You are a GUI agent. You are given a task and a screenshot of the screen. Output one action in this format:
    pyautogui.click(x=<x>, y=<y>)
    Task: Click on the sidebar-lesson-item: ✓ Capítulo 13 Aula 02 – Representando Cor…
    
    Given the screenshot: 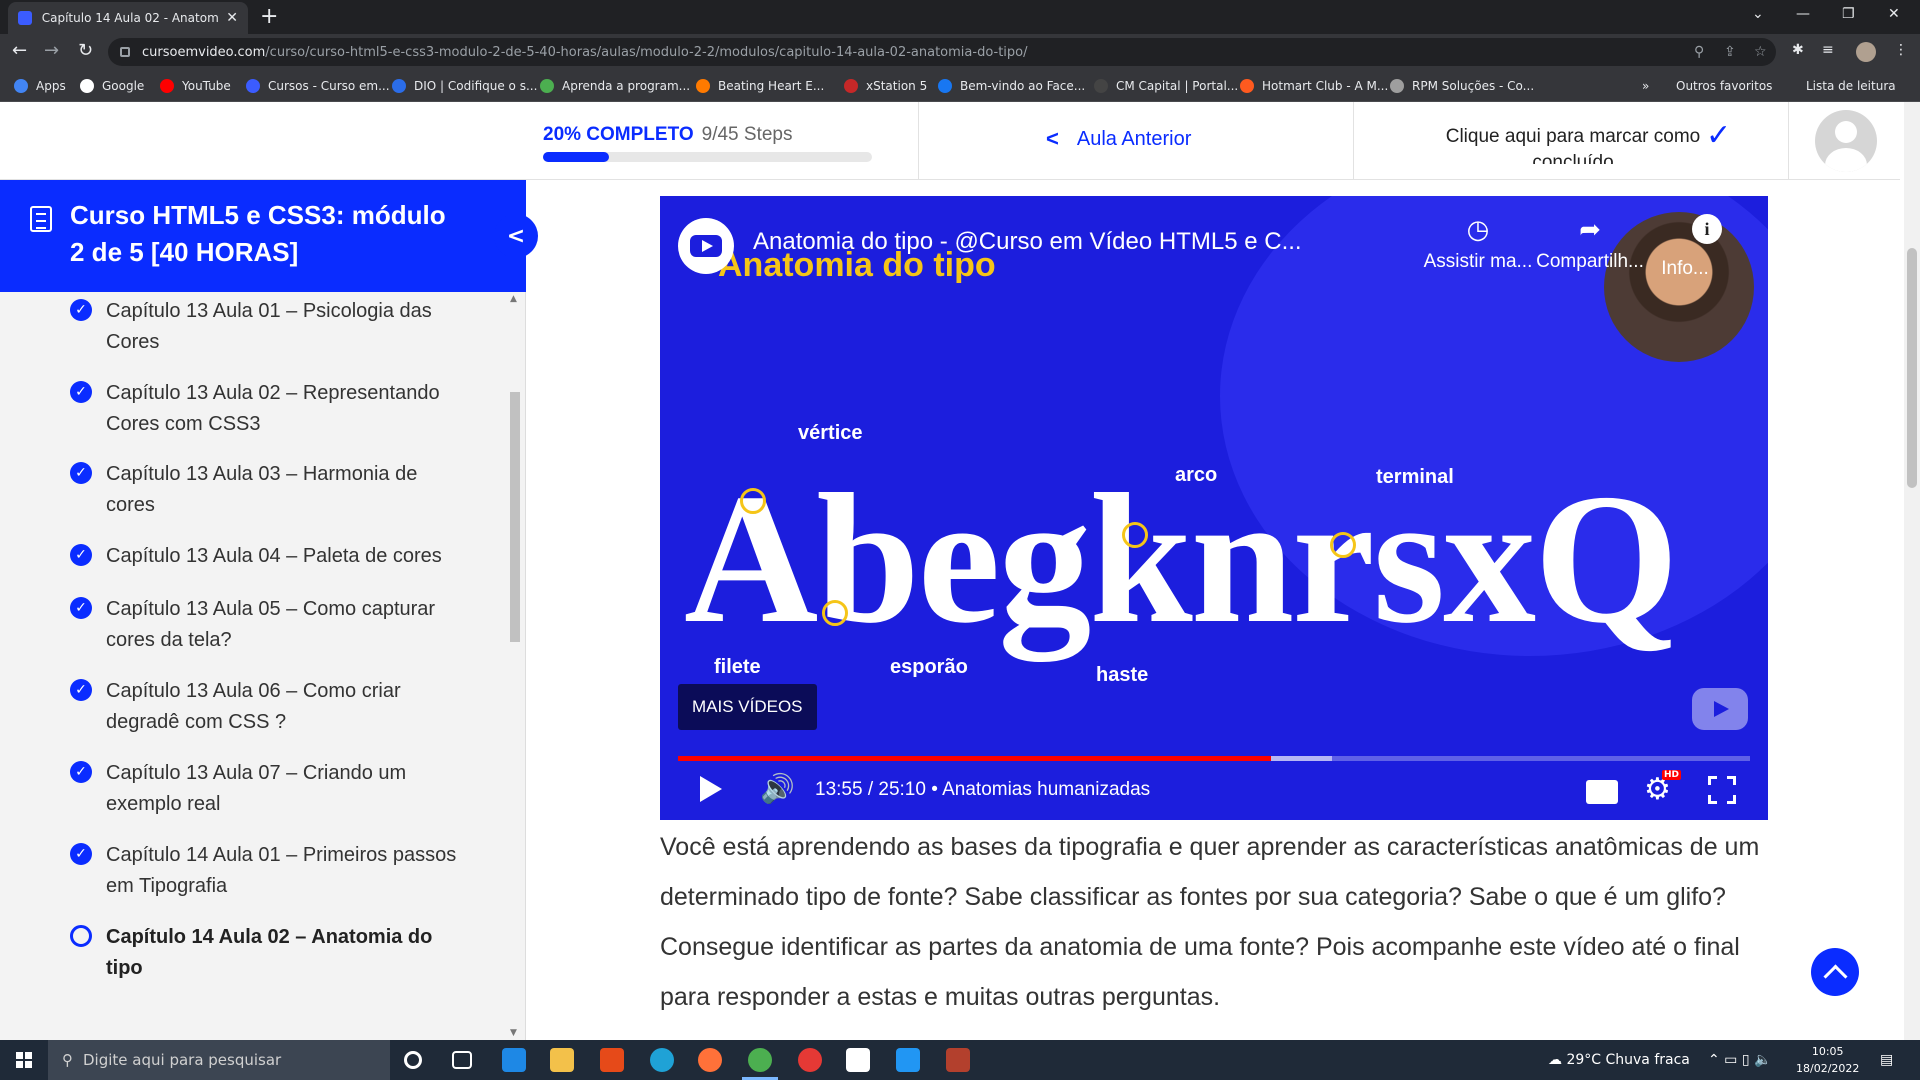 What is the action you would take?
    pyautogui.click(x=270, y=409)
    